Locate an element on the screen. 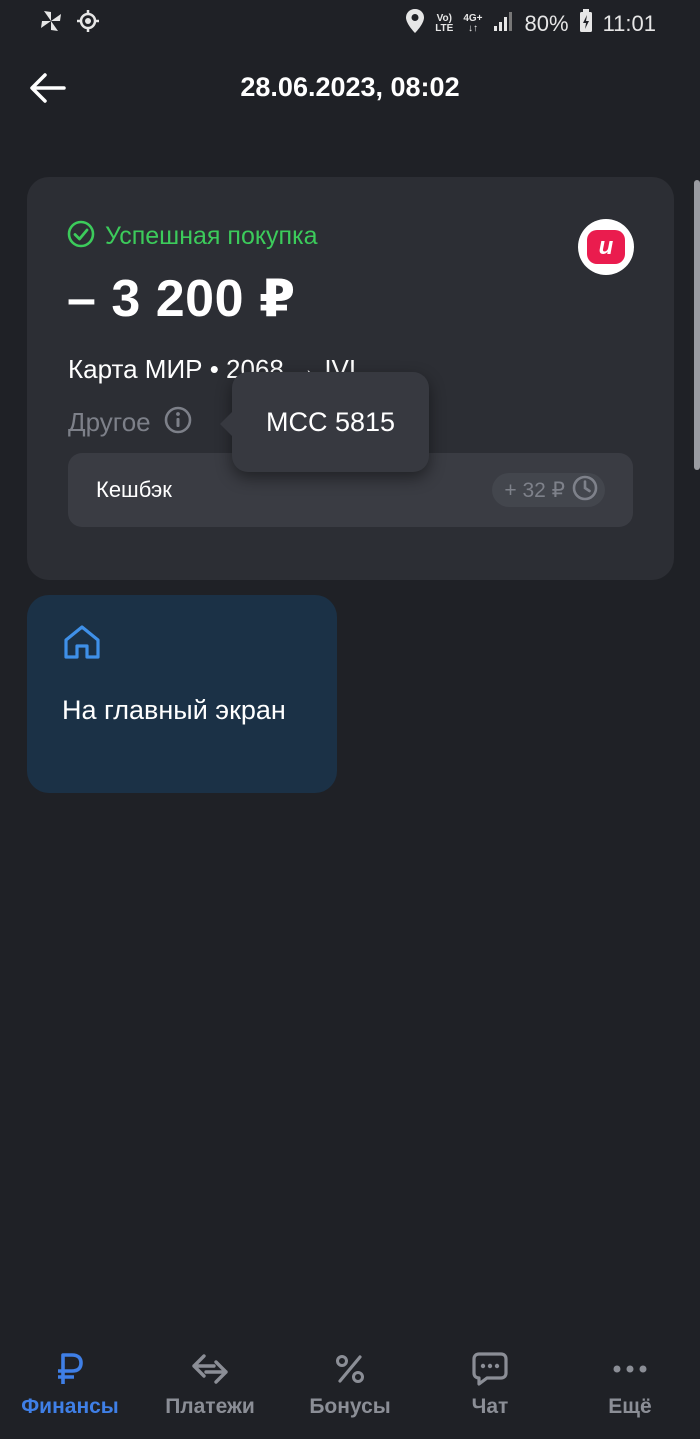 This screenshot has width=700, height=1439. category-row: Другое is located at coordinates (130, 422).